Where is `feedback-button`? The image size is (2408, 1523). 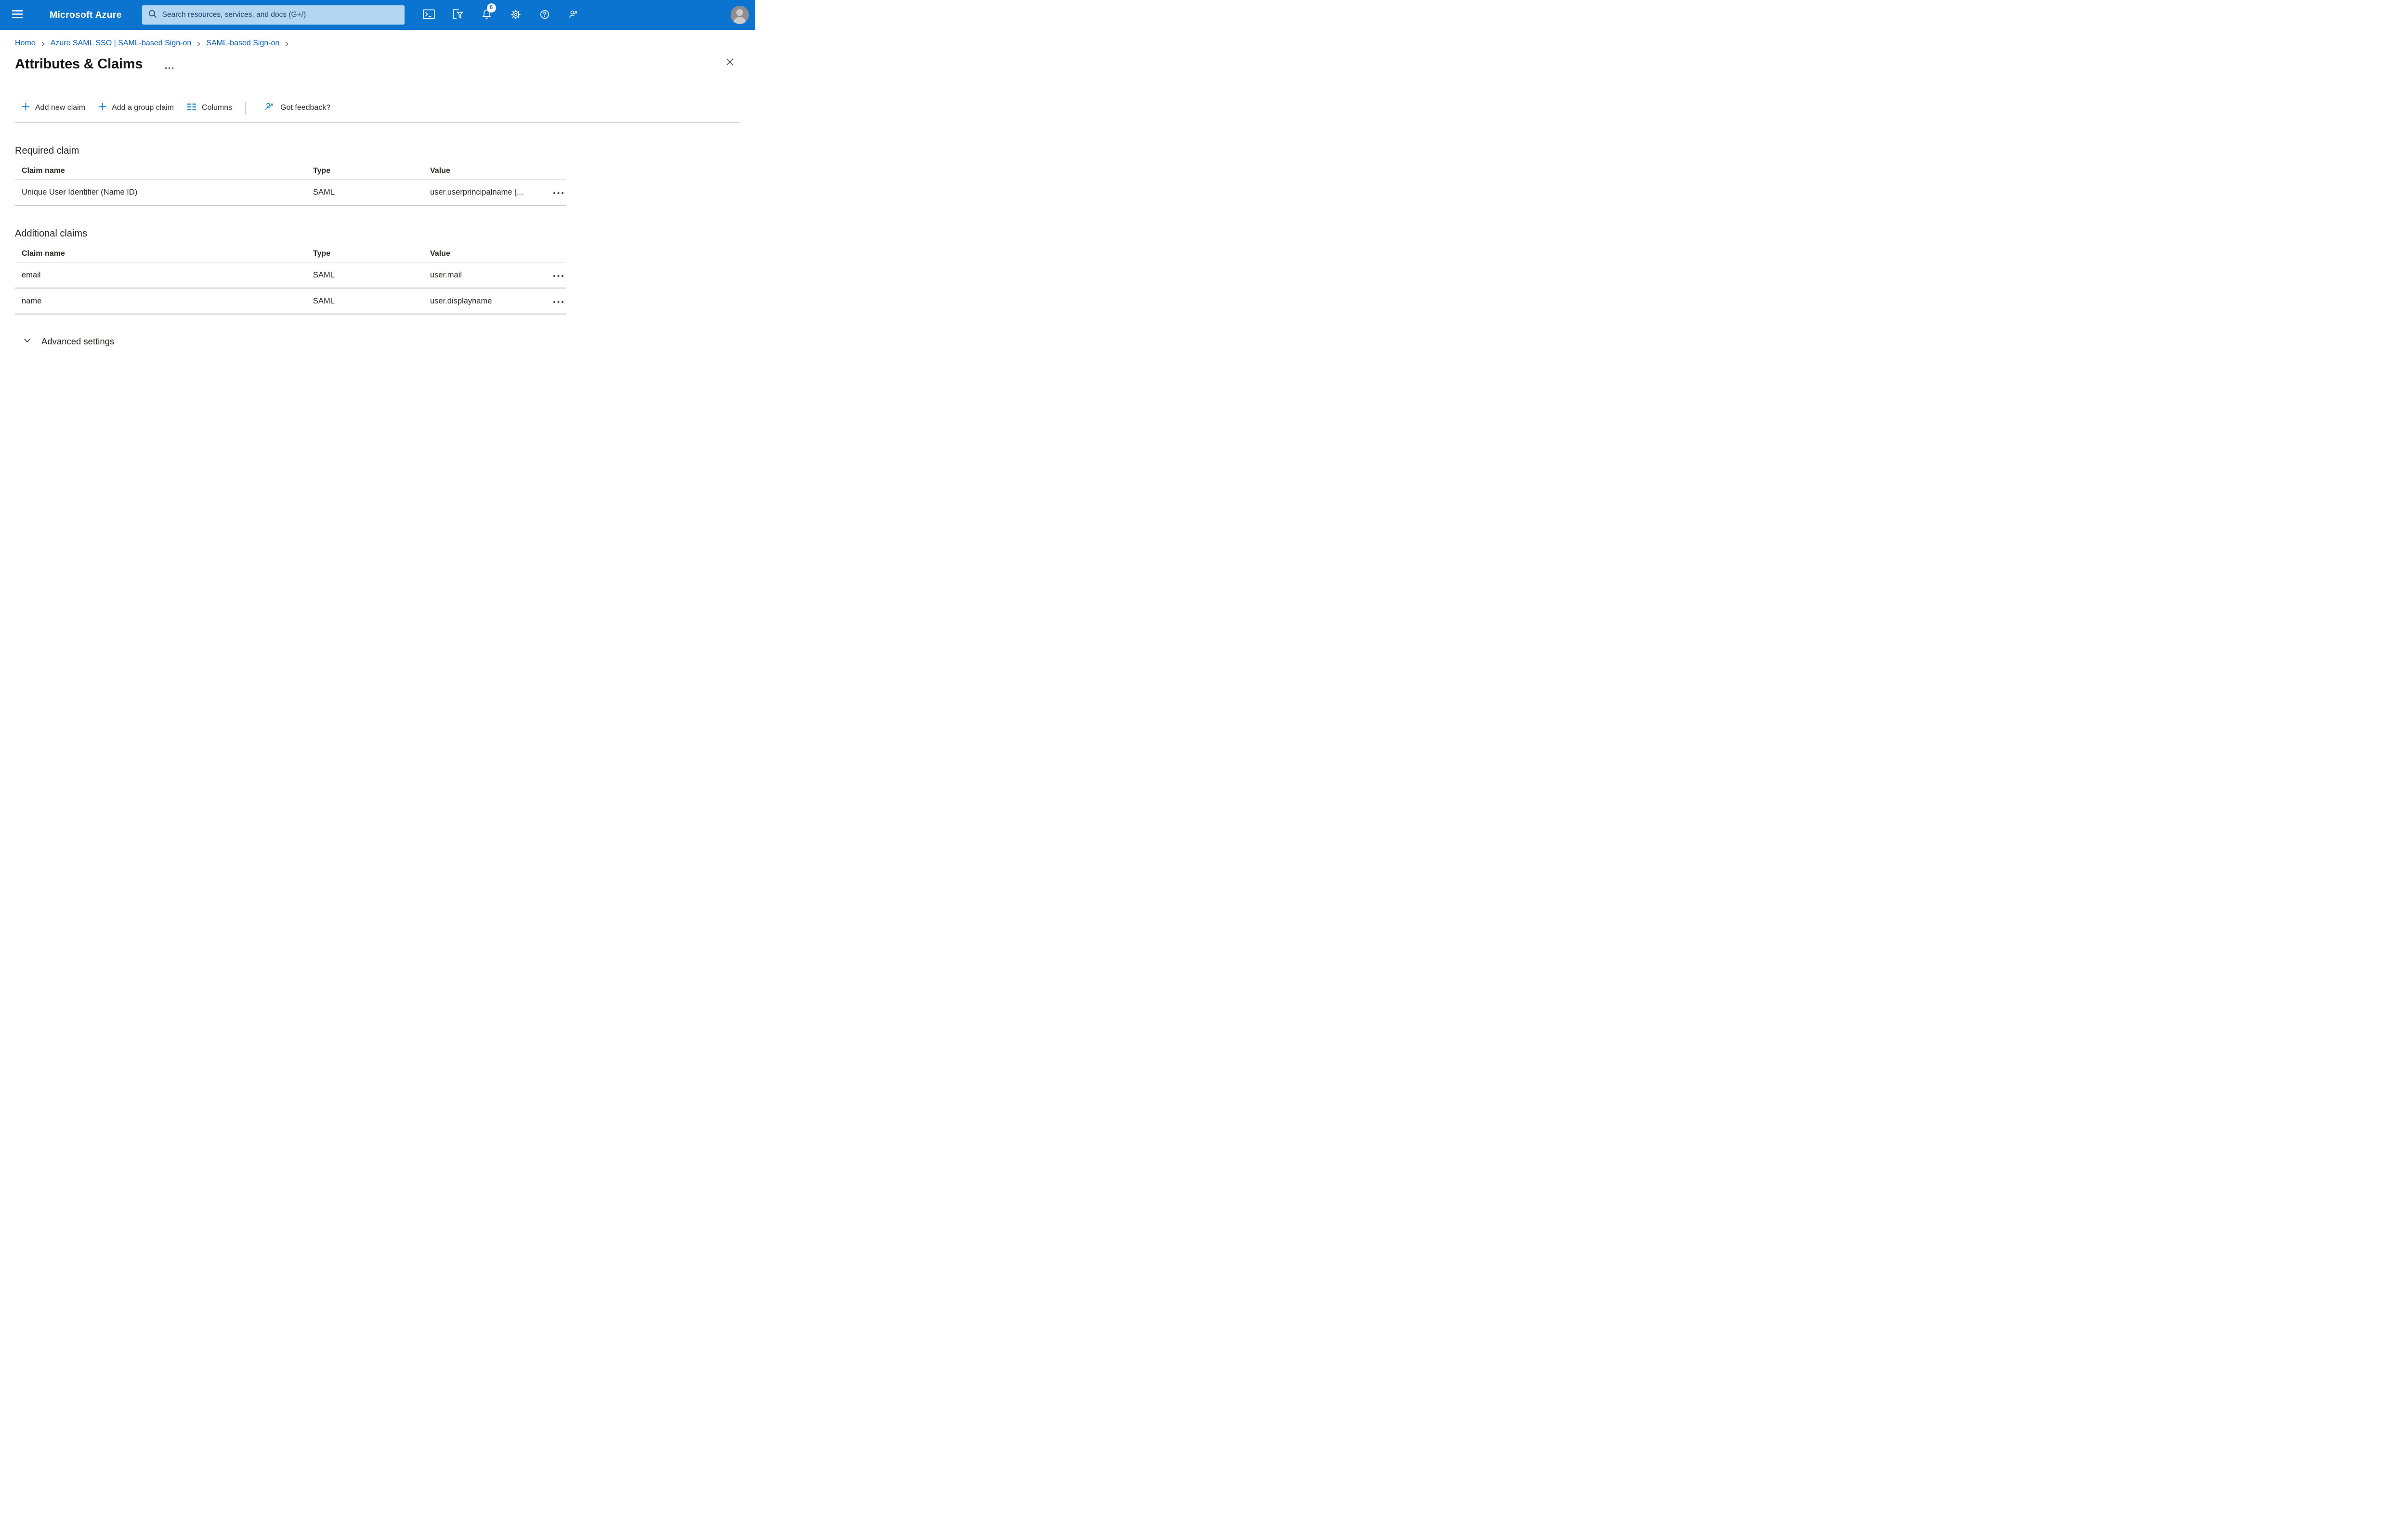
feedback-button is located at coordinates (573, 15).